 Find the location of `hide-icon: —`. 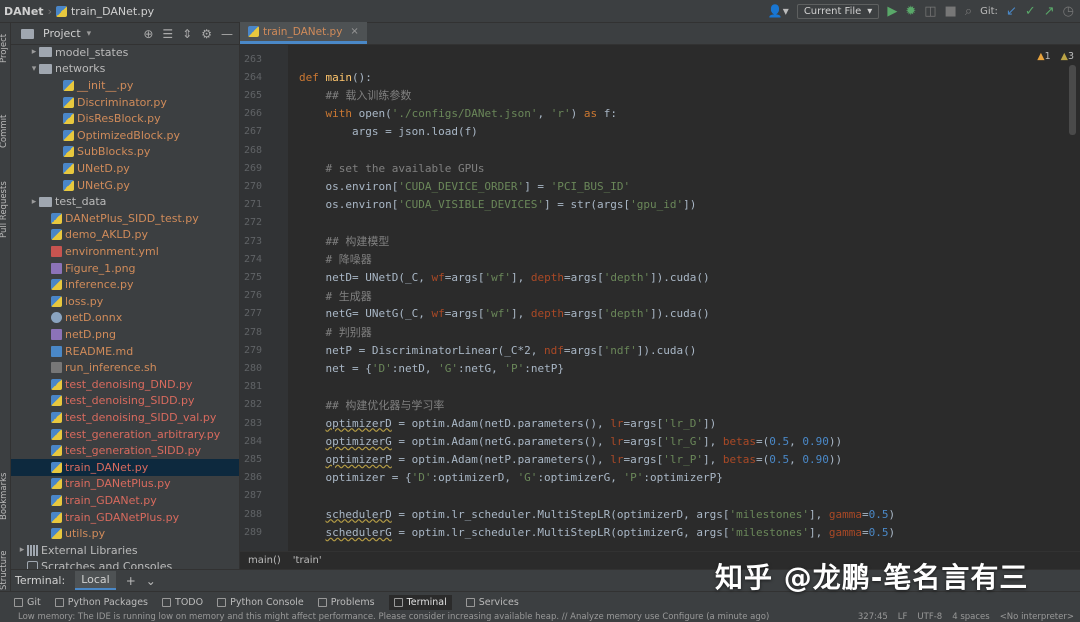

hide-icon: — is located at coordinates (227, 34).